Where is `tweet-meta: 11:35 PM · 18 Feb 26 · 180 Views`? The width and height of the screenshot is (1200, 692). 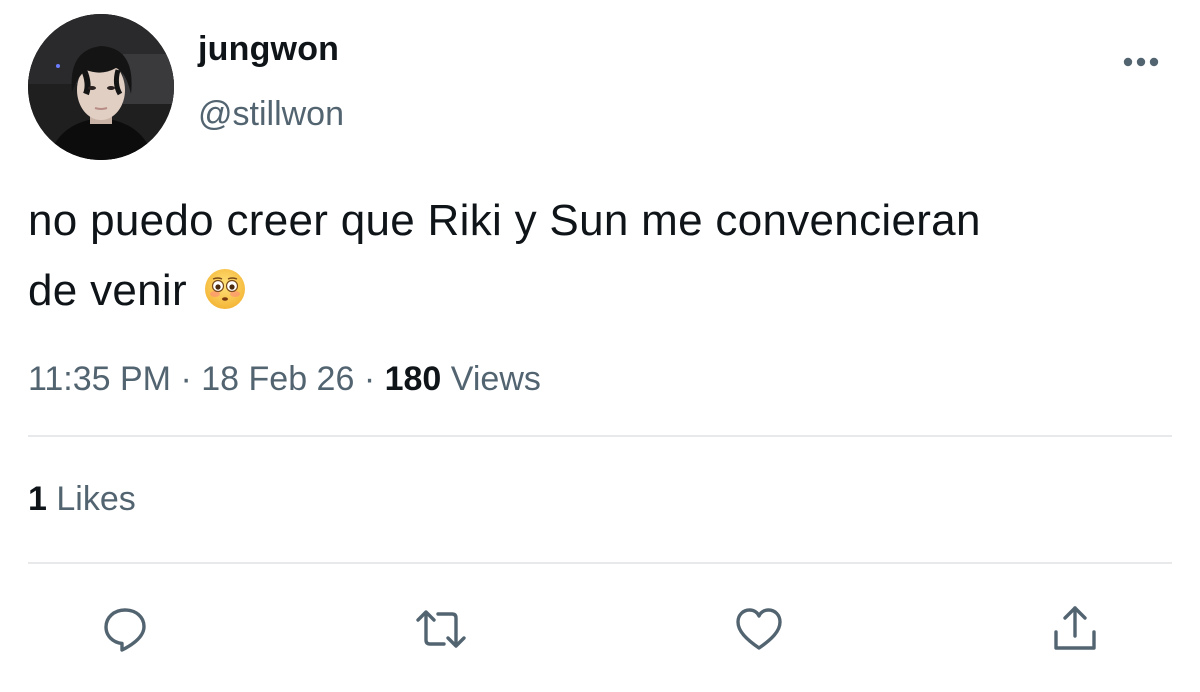 tweet-meta: 11:35 PM · 18 Feb 26 · 180 Views is located at coordinates (284, 379).